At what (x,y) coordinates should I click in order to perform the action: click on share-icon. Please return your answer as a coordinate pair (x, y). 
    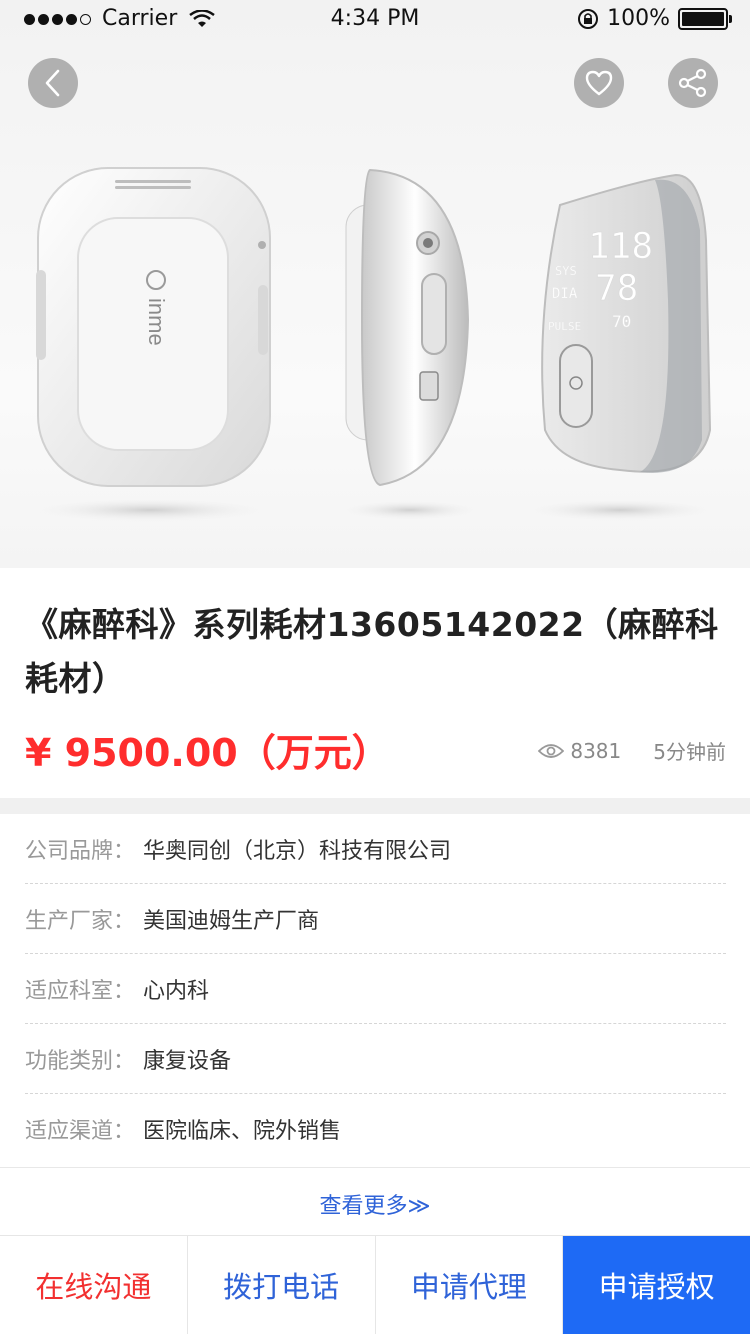
    Looking at the image, I should click on (692, 83).